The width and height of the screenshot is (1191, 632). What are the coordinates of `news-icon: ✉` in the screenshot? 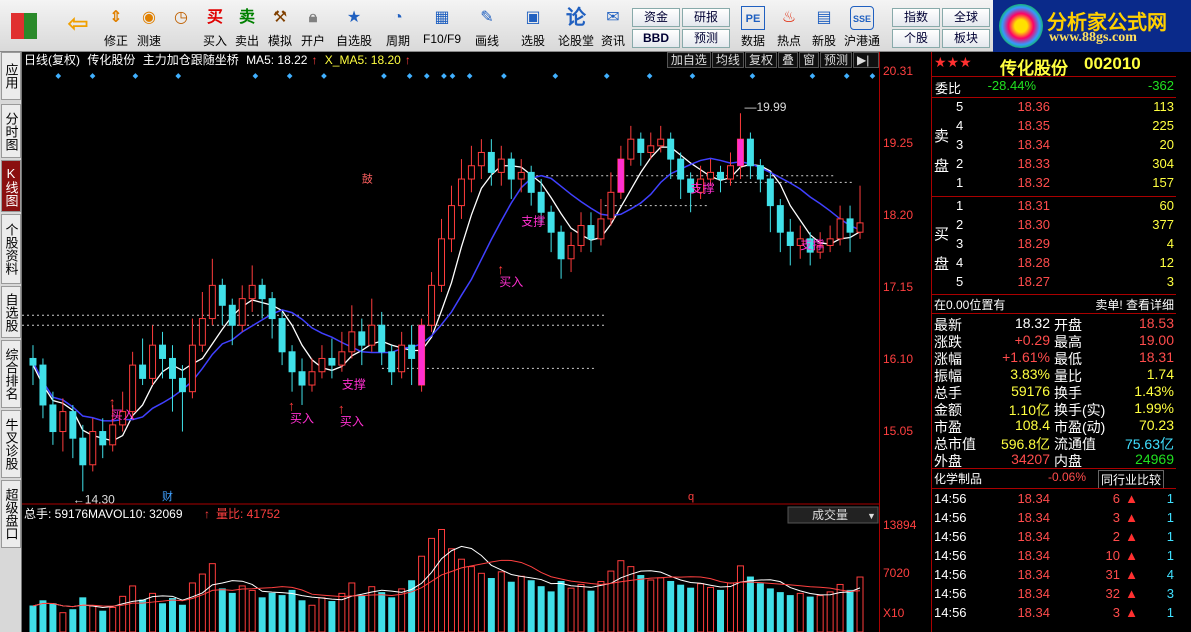 It's located at (613, 17).